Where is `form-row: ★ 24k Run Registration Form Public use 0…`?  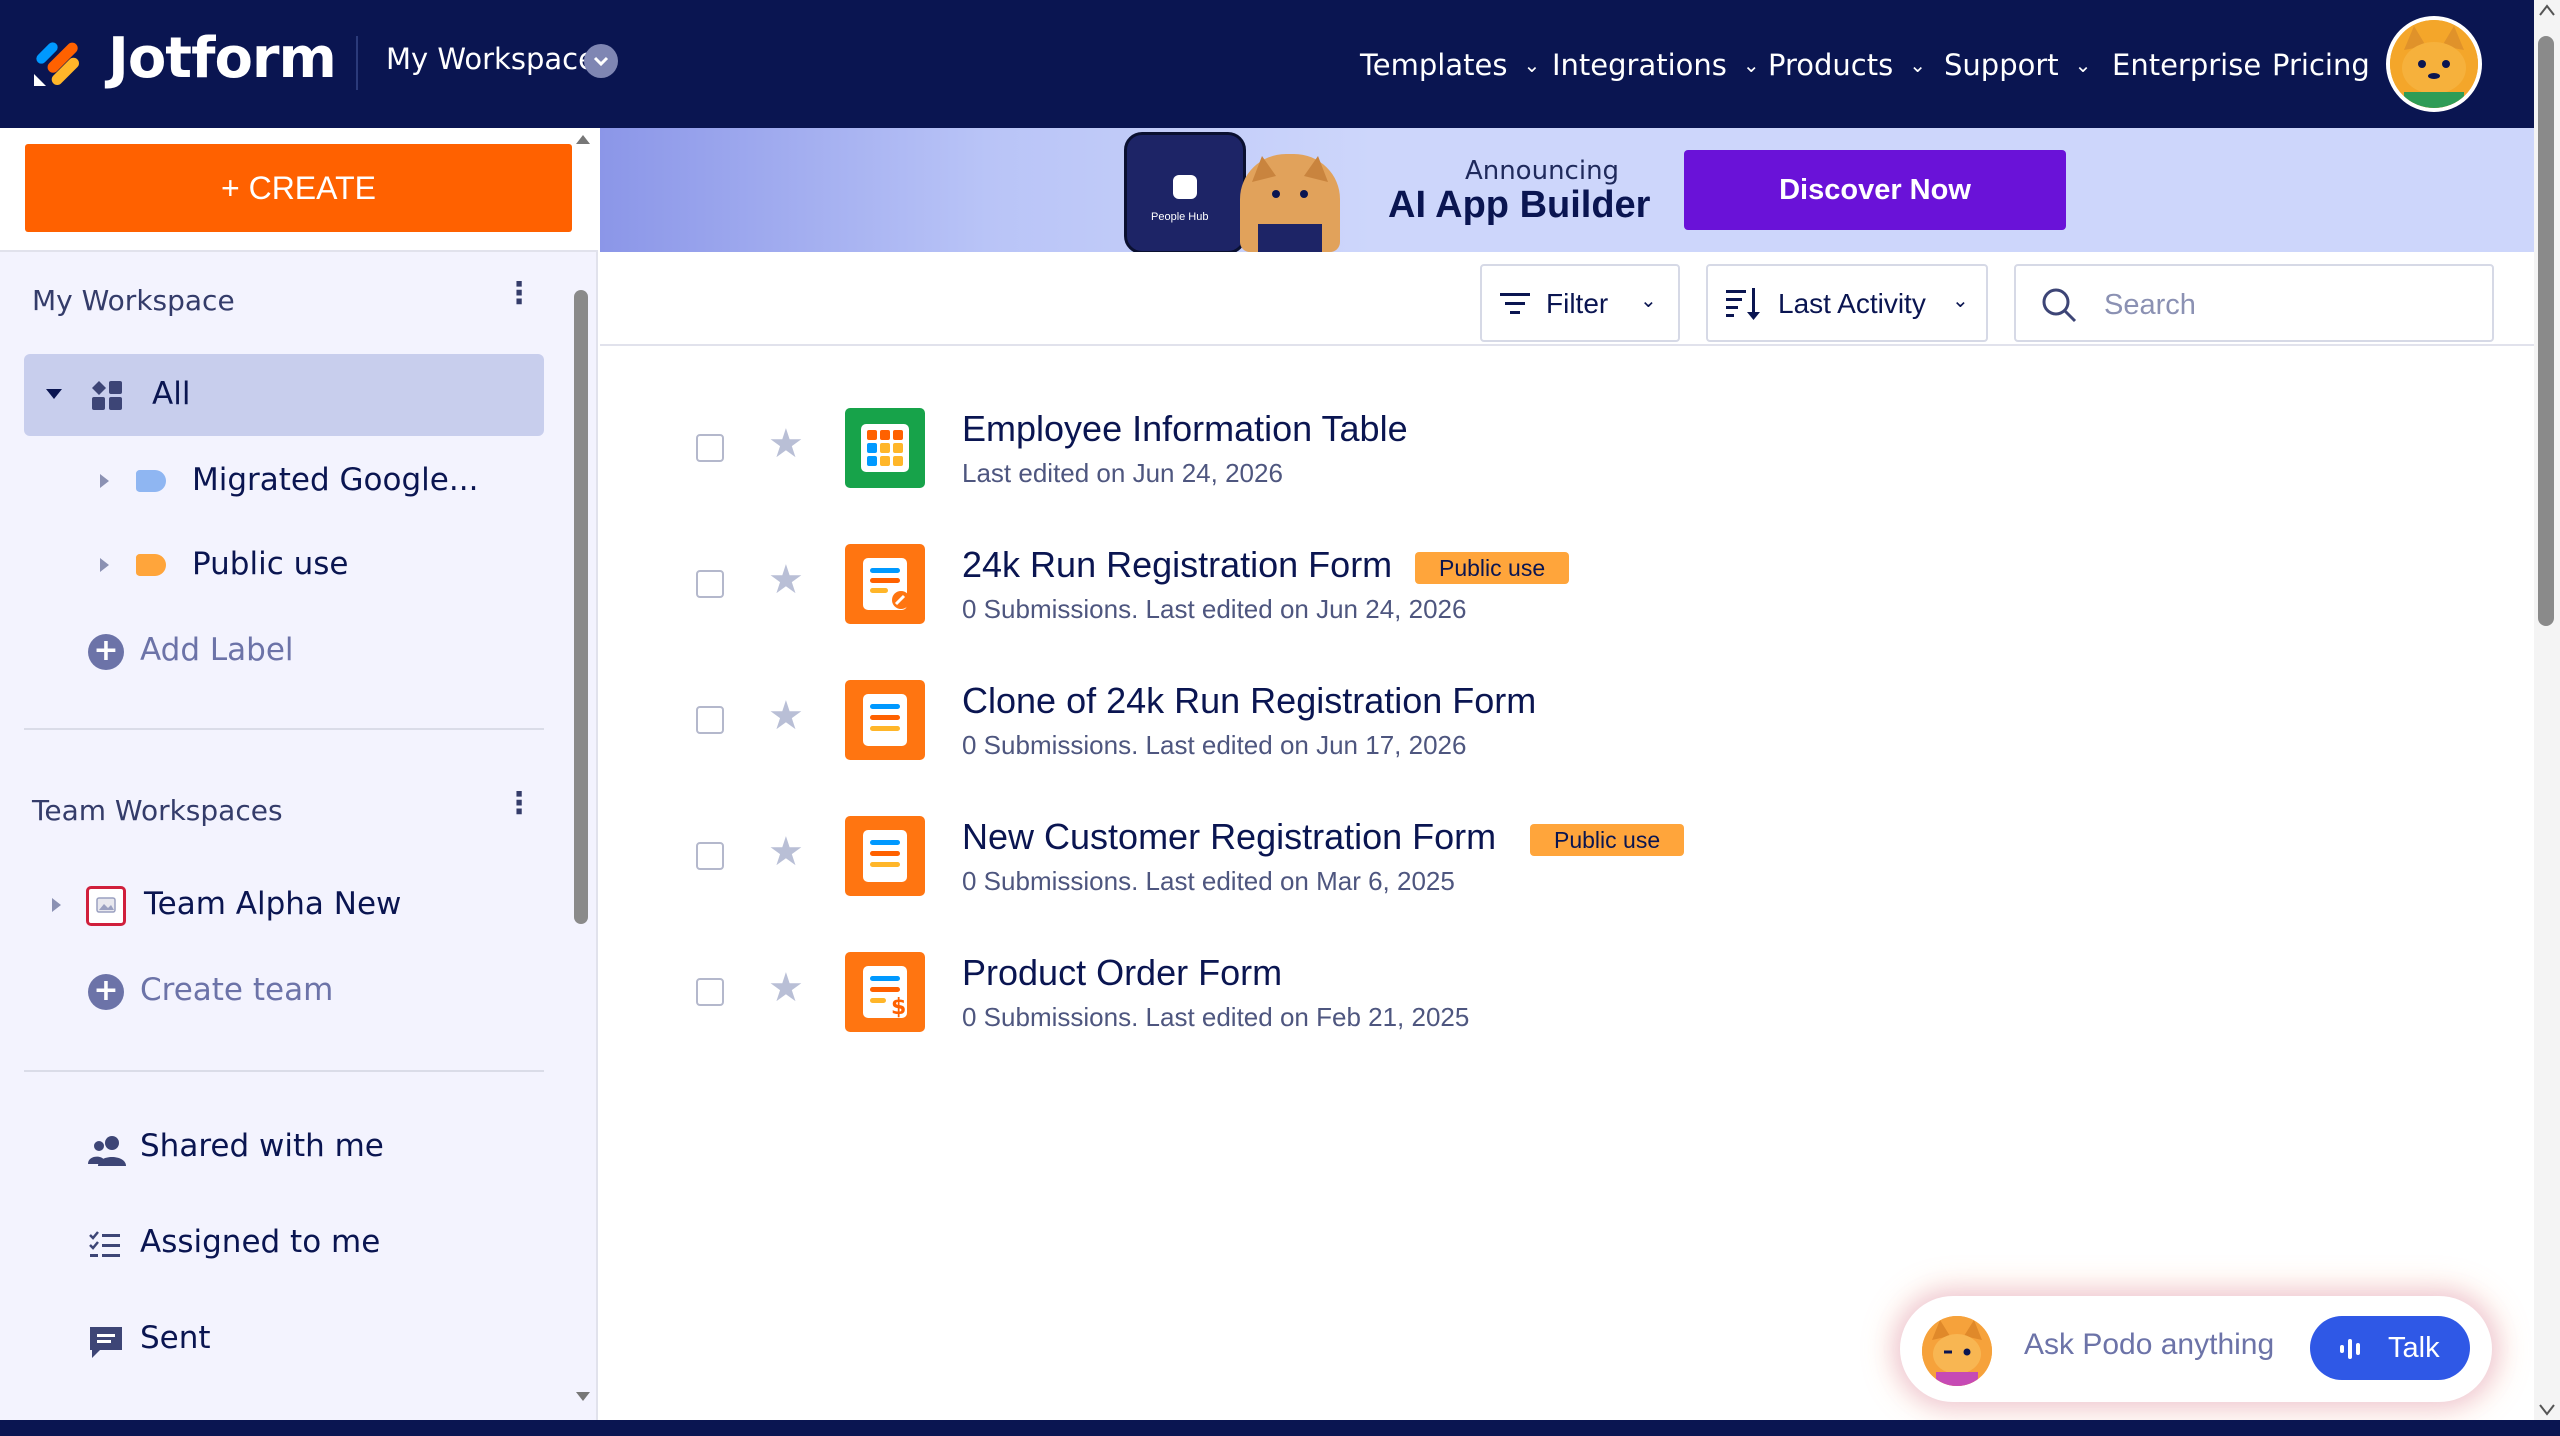
form-row: ★ 24k Run Registration Form Public use 0… is located at coordinates (1567, 588).